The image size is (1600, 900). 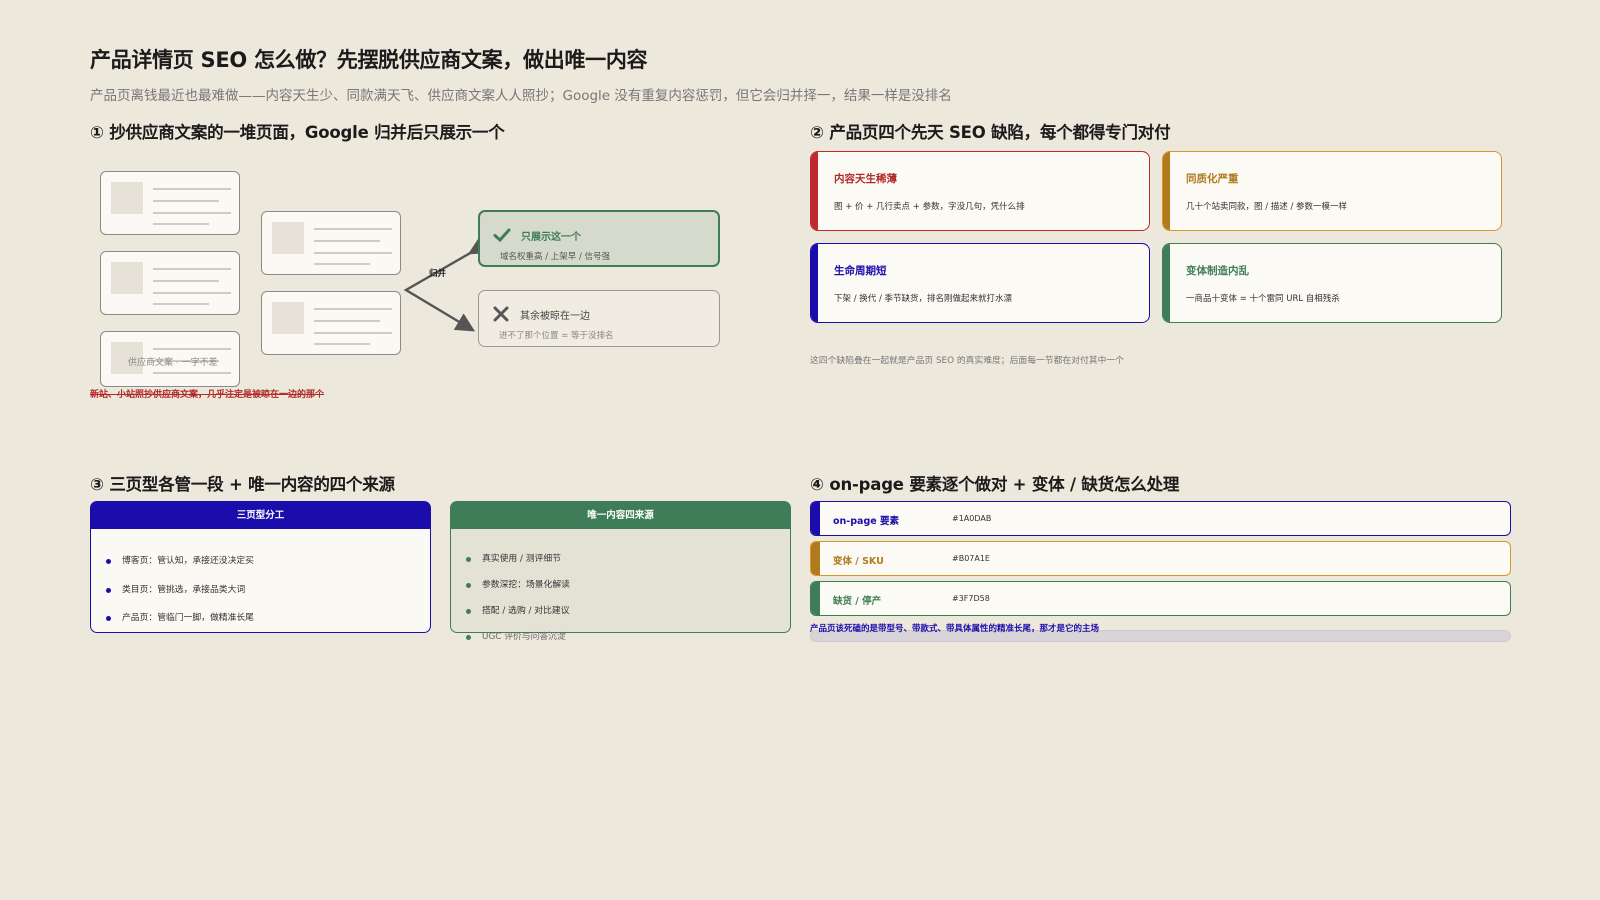 What do you see at coordinates (1267, 207) in the screenshot?
I see `flaw-desc: 几十个站卖同款，图 / 描述 / 参数一模一样` at bounding box center [1267, 207].